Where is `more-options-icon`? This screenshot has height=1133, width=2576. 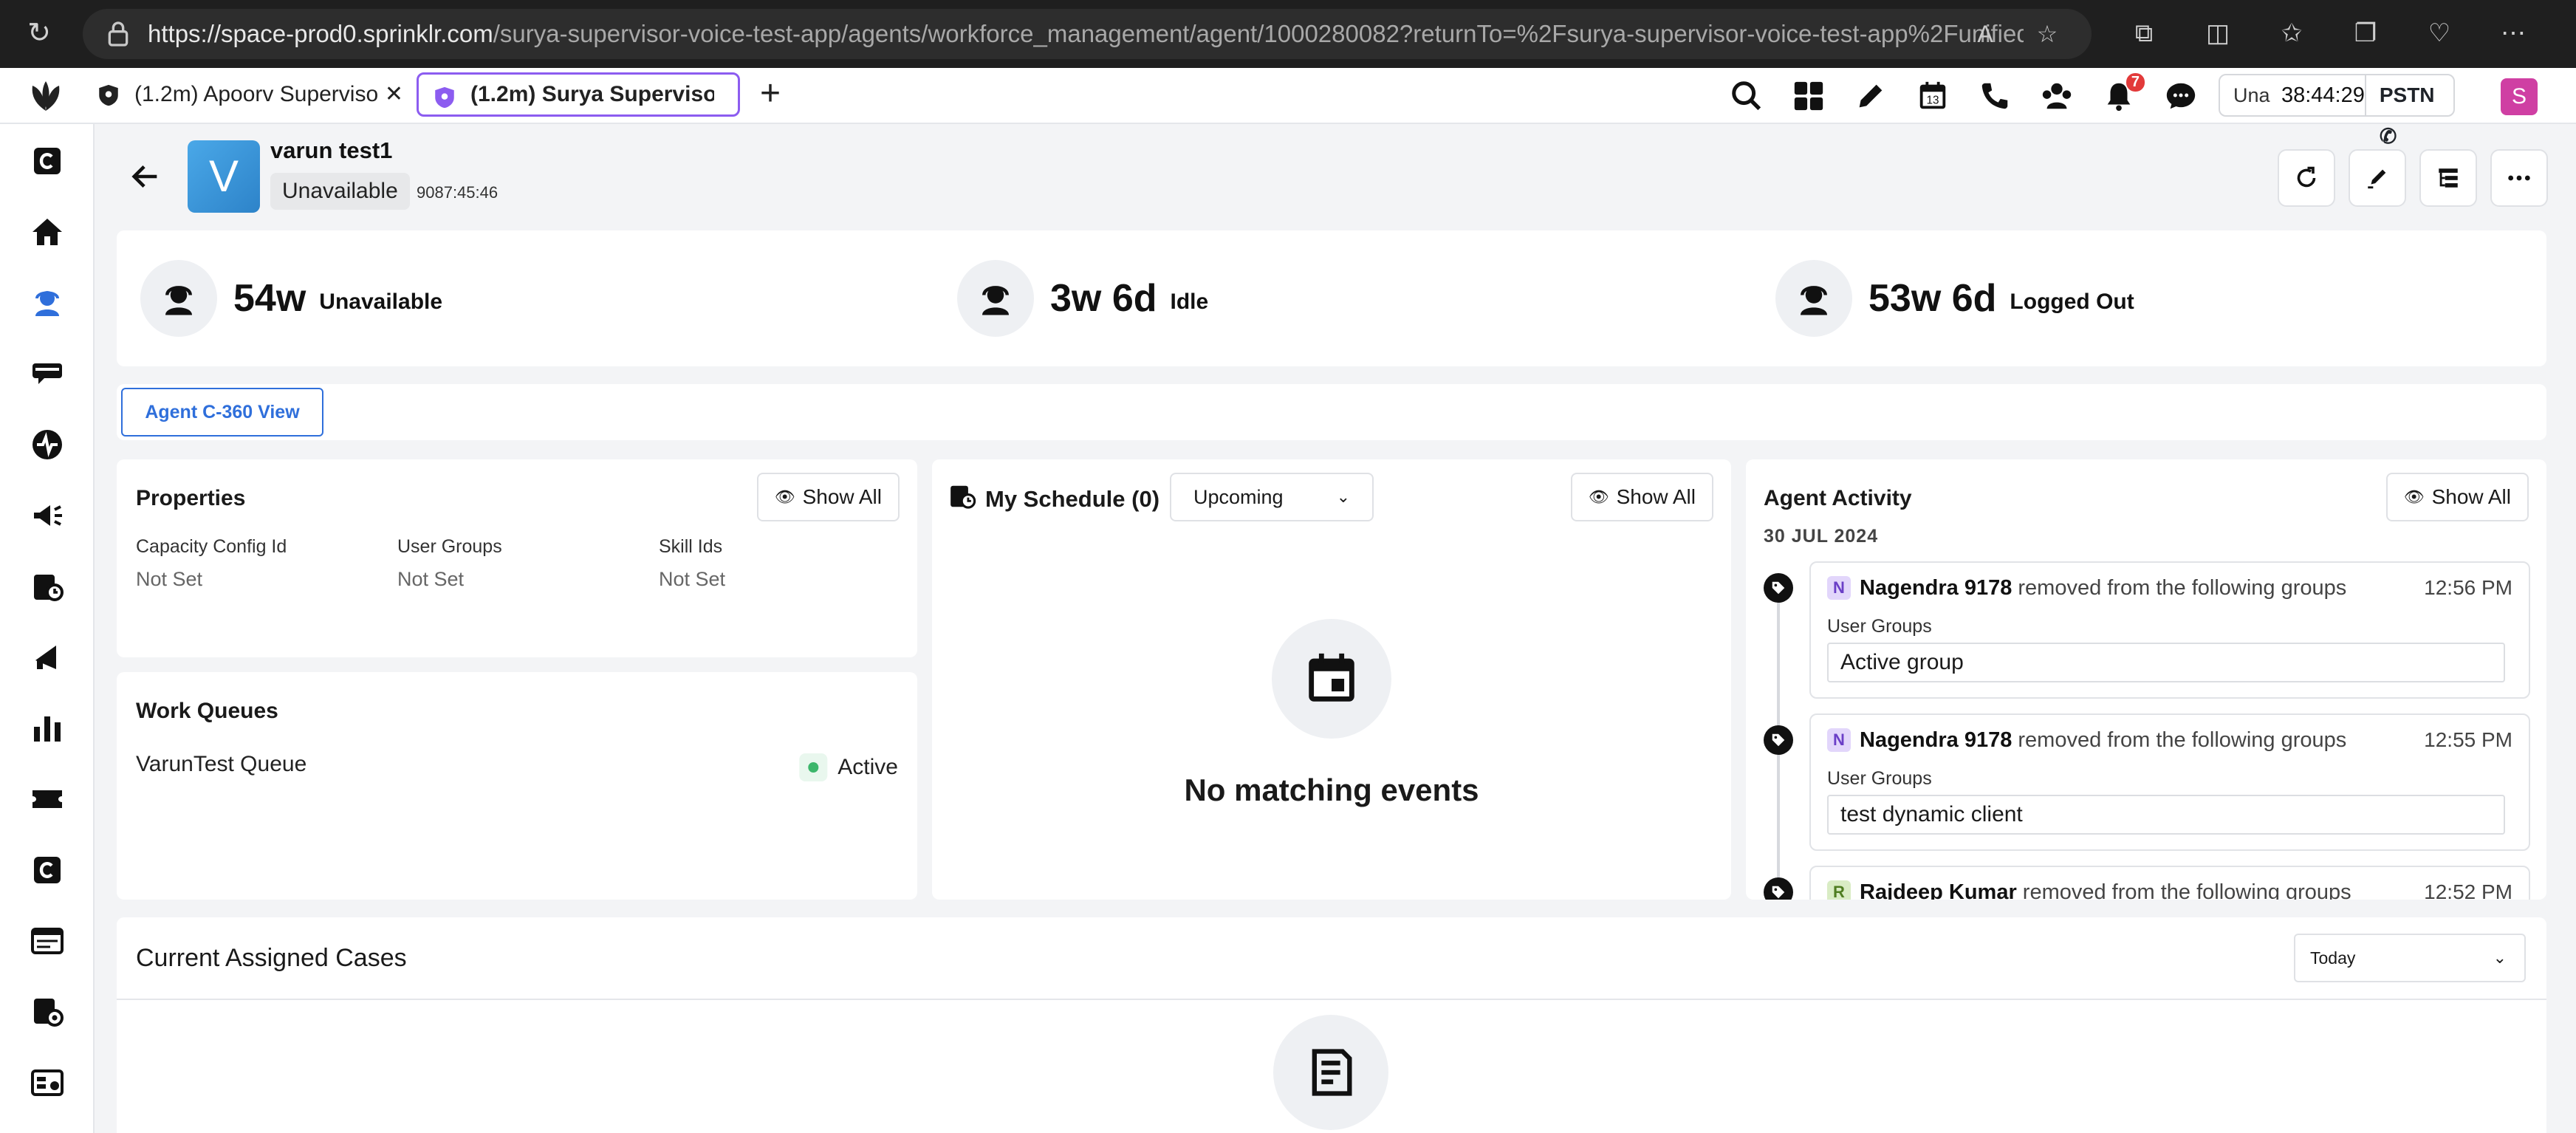
more-options-icon is located at coordinates (2519, 178).